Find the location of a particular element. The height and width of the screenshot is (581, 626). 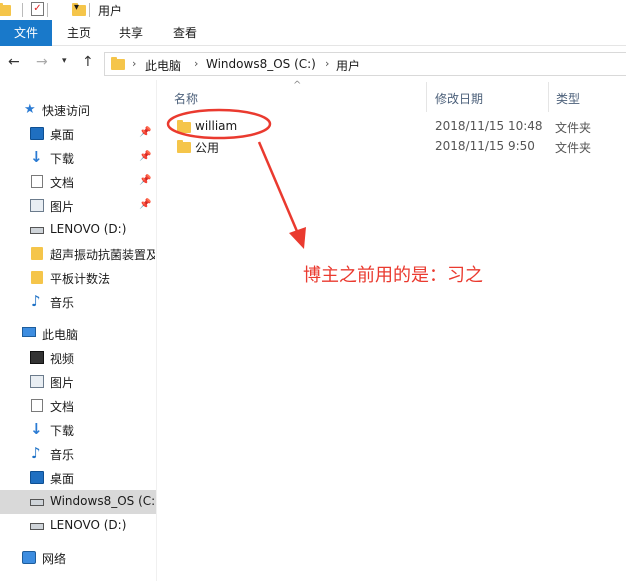

title-bar: ✓ ▾ 用户 is located at coordinates (313, 10).